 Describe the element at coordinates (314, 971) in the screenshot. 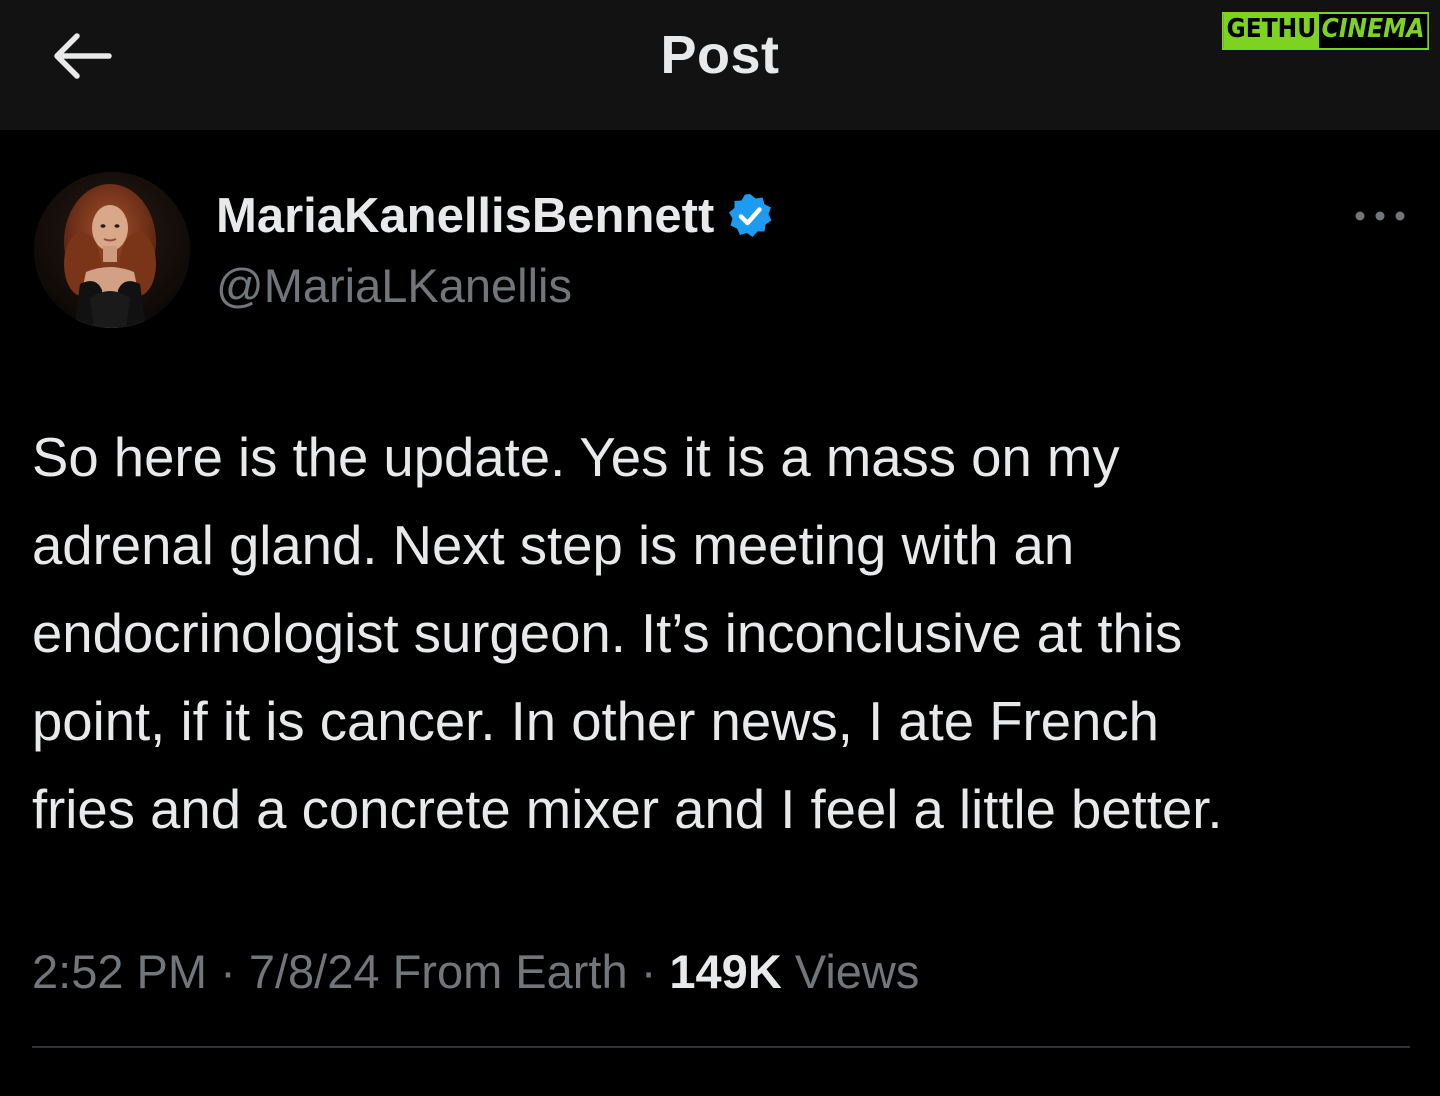

I see `post-date: 7/8/24` at that location.